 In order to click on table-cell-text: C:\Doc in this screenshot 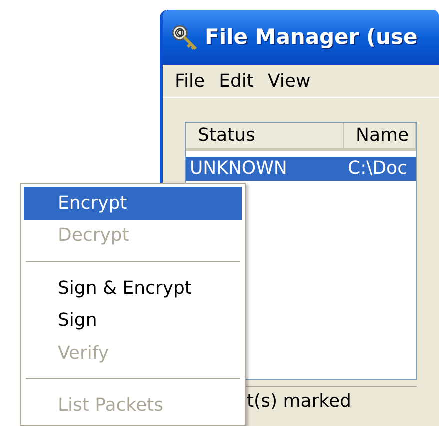, I will do `click(377, 169)`.